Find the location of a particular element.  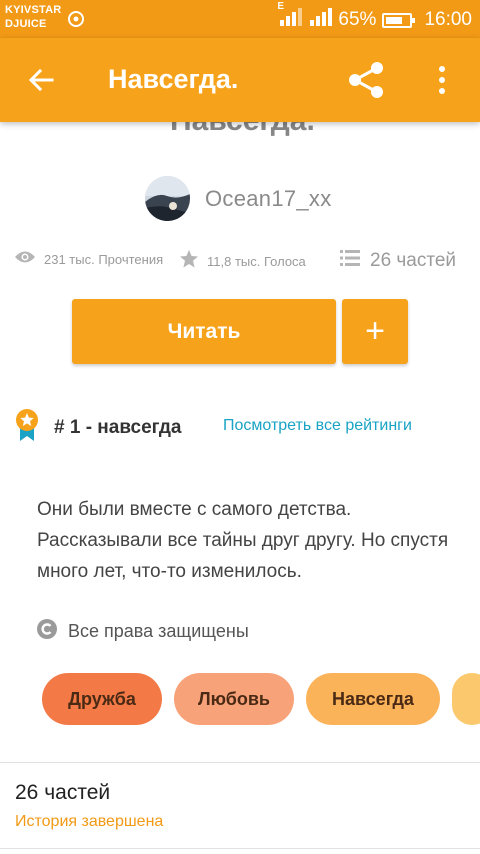

eye-icon is located at coordinates (25, 259).